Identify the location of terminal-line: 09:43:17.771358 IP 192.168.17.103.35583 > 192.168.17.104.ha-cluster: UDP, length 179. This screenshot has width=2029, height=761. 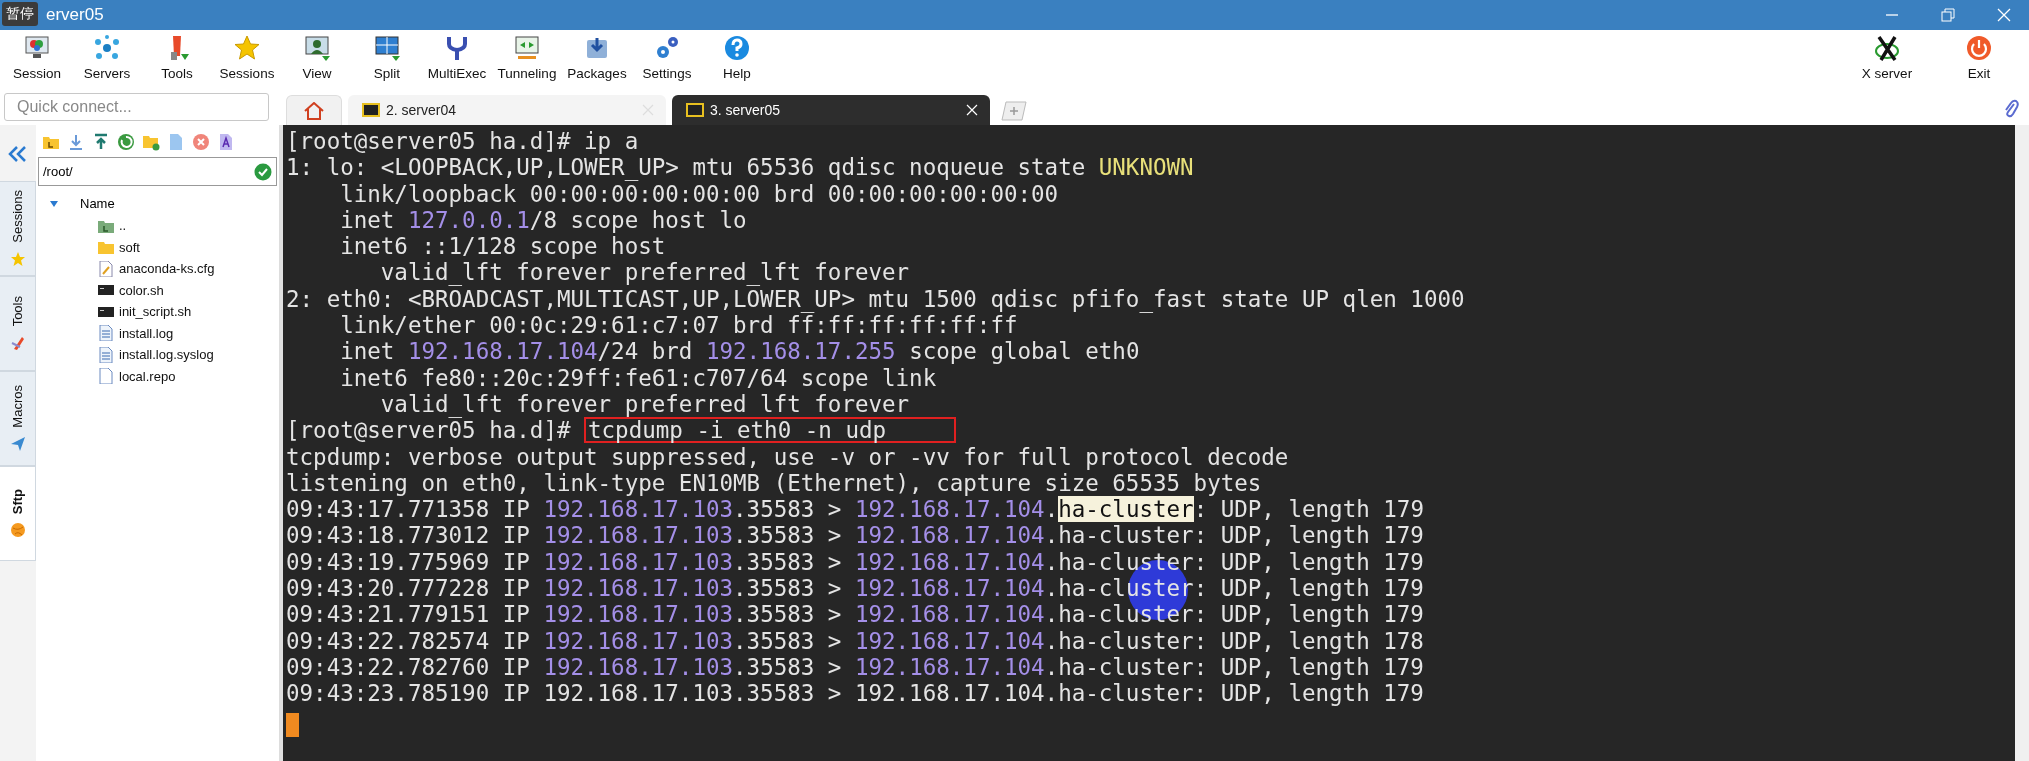
(855, 509).